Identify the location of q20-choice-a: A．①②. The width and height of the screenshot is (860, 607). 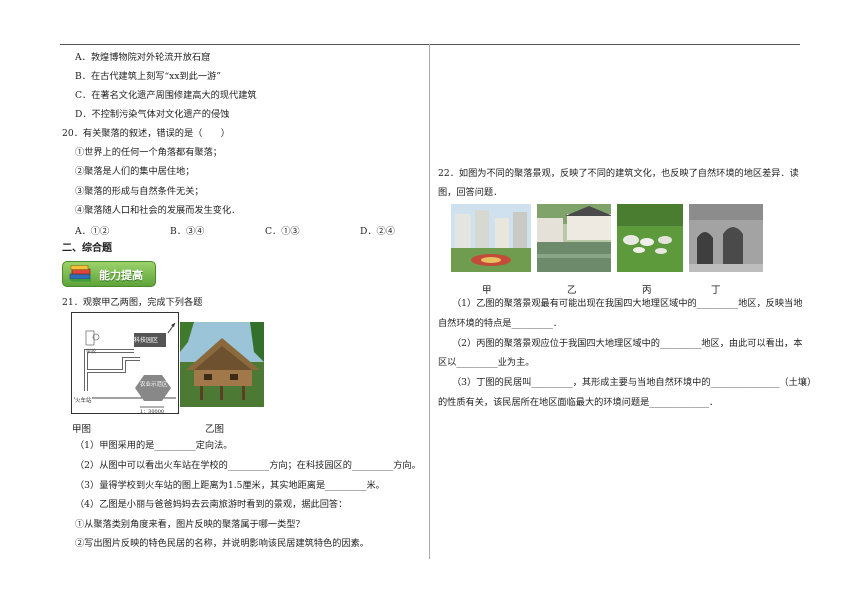
(92, 231).